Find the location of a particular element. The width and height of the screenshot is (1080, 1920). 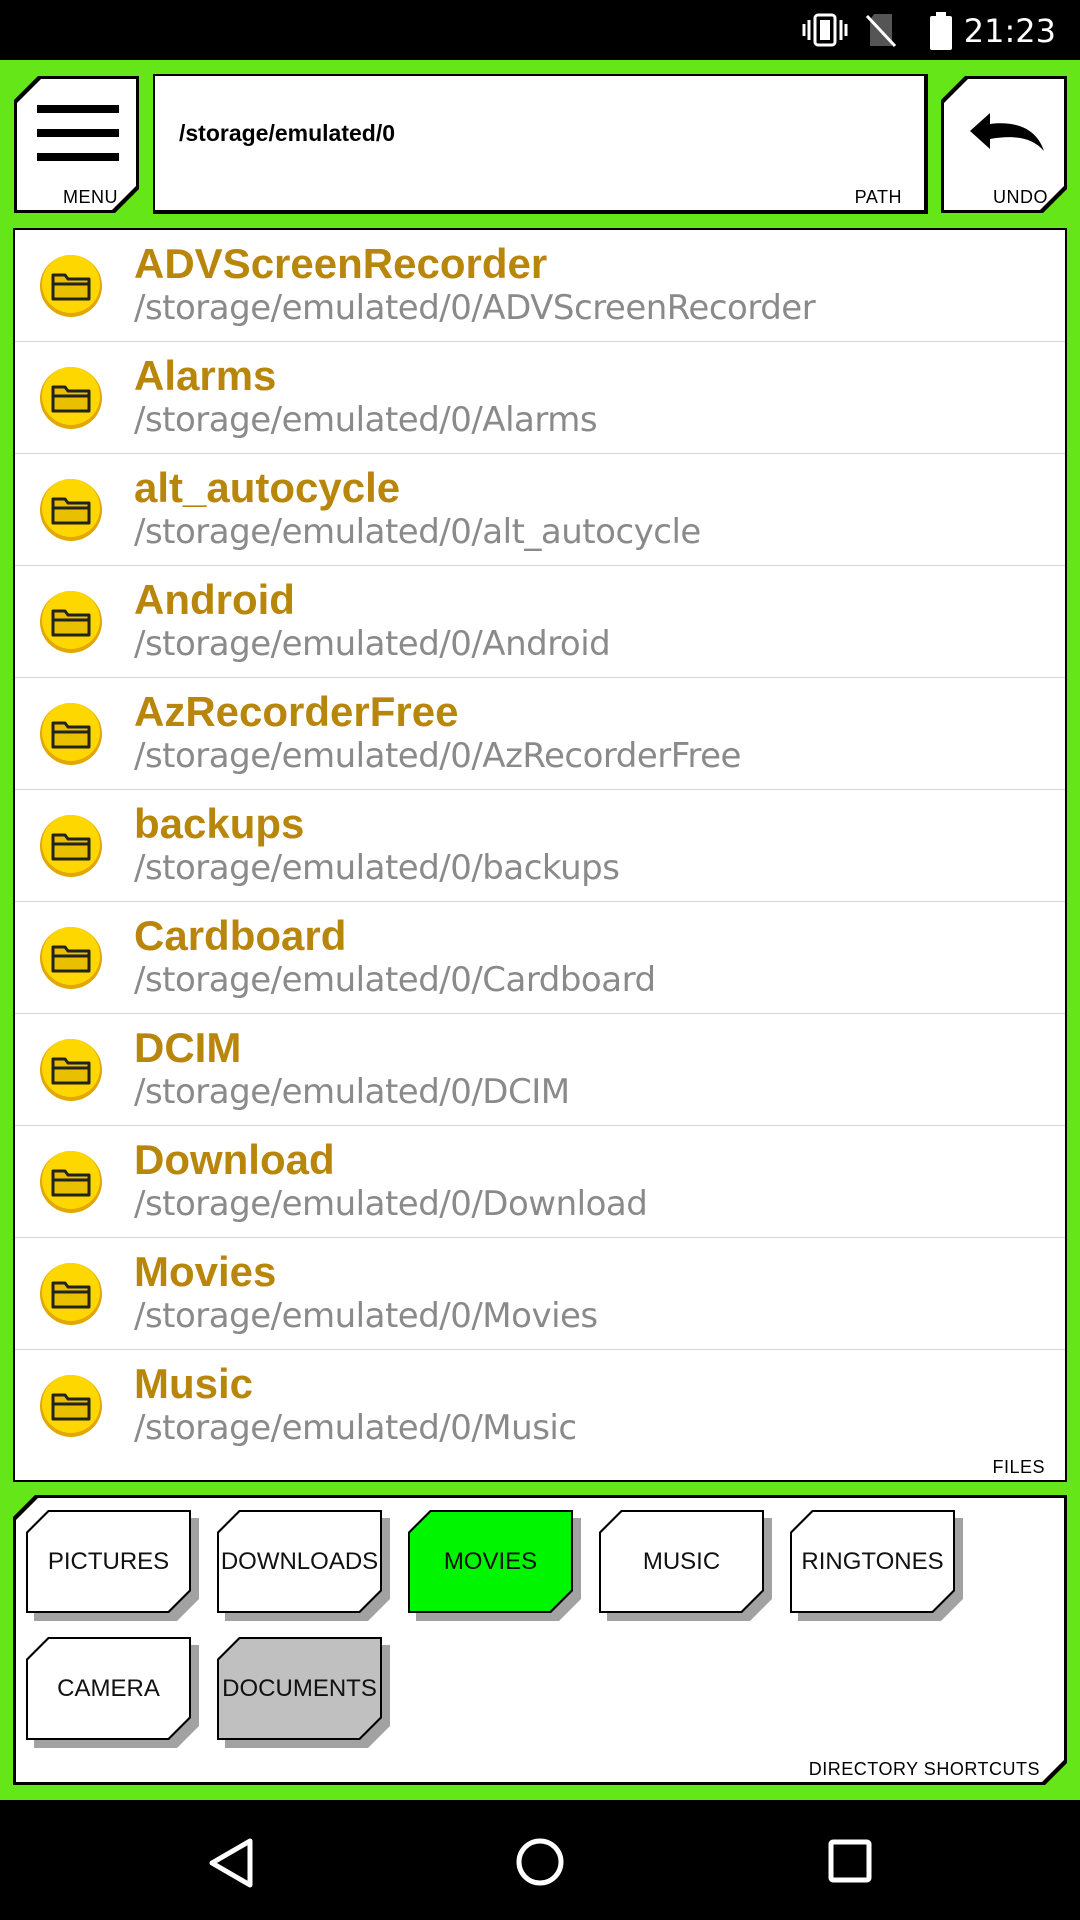

file-row: Download/storage/emulated/0/Download is located at coordinates (540, 1182).